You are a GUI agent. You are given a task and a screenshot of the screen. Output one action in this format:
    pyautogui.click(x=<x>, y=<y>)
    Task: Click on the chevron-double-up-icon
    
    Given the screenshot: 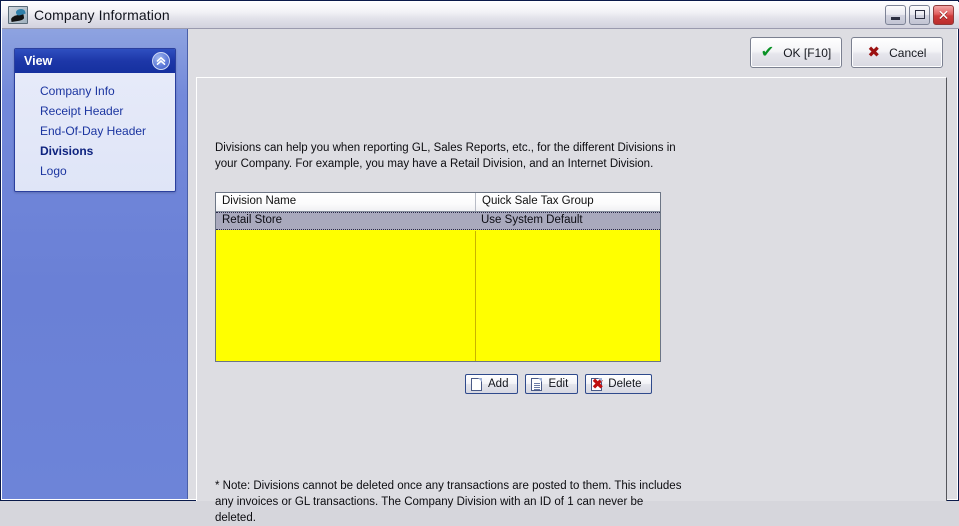 What is the action you would take?
    pyautogui.click(x=161, y=61)
    